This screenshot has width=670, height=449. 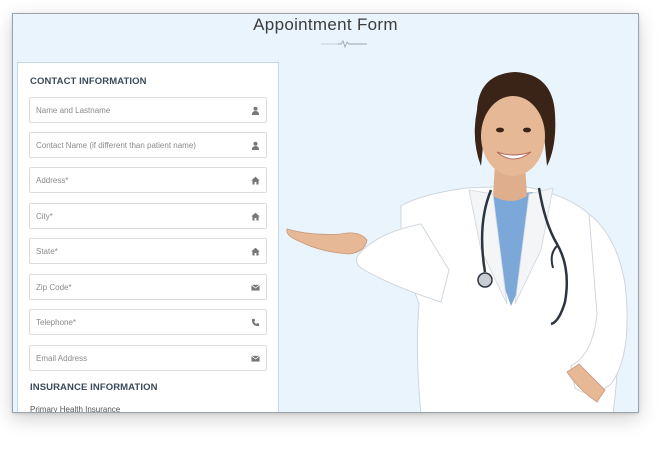 What do you see at coordinates (135, 322) in the screenshot?
I see `telephone-input` at bounding box center [135, 322].